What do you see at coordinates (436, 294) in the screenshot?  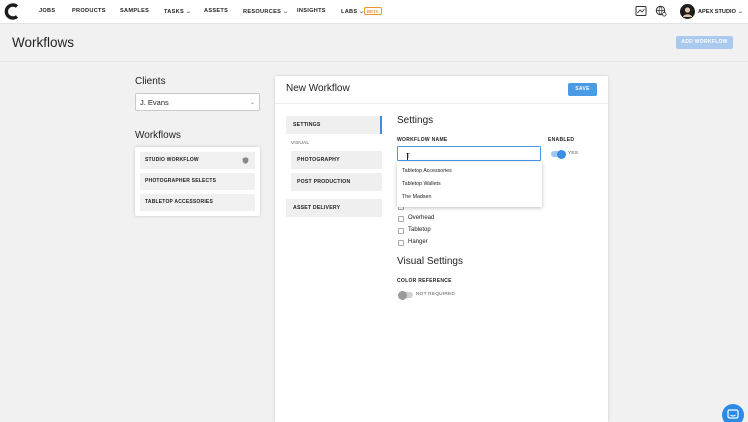 I see `color-reference-value: NOT REQUIRED` at bounding box center [436, 294].